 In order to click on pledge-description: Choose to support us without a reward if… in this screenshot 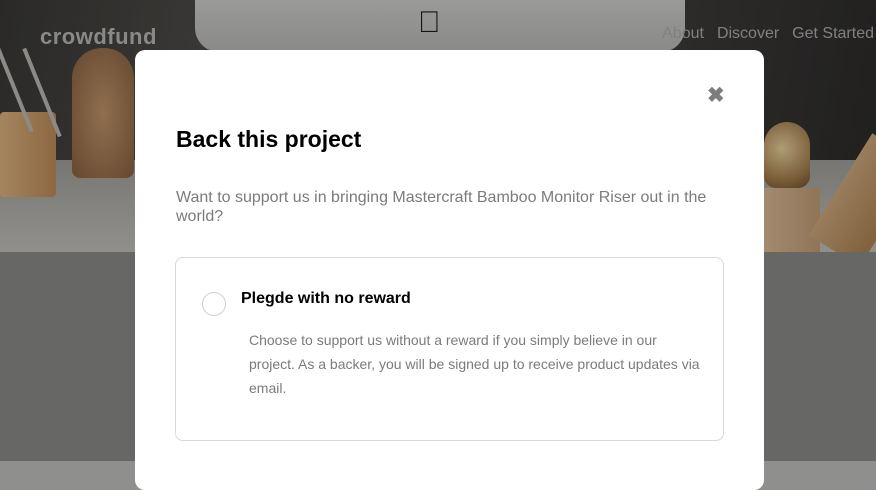, I will do `click(474, 364)`.